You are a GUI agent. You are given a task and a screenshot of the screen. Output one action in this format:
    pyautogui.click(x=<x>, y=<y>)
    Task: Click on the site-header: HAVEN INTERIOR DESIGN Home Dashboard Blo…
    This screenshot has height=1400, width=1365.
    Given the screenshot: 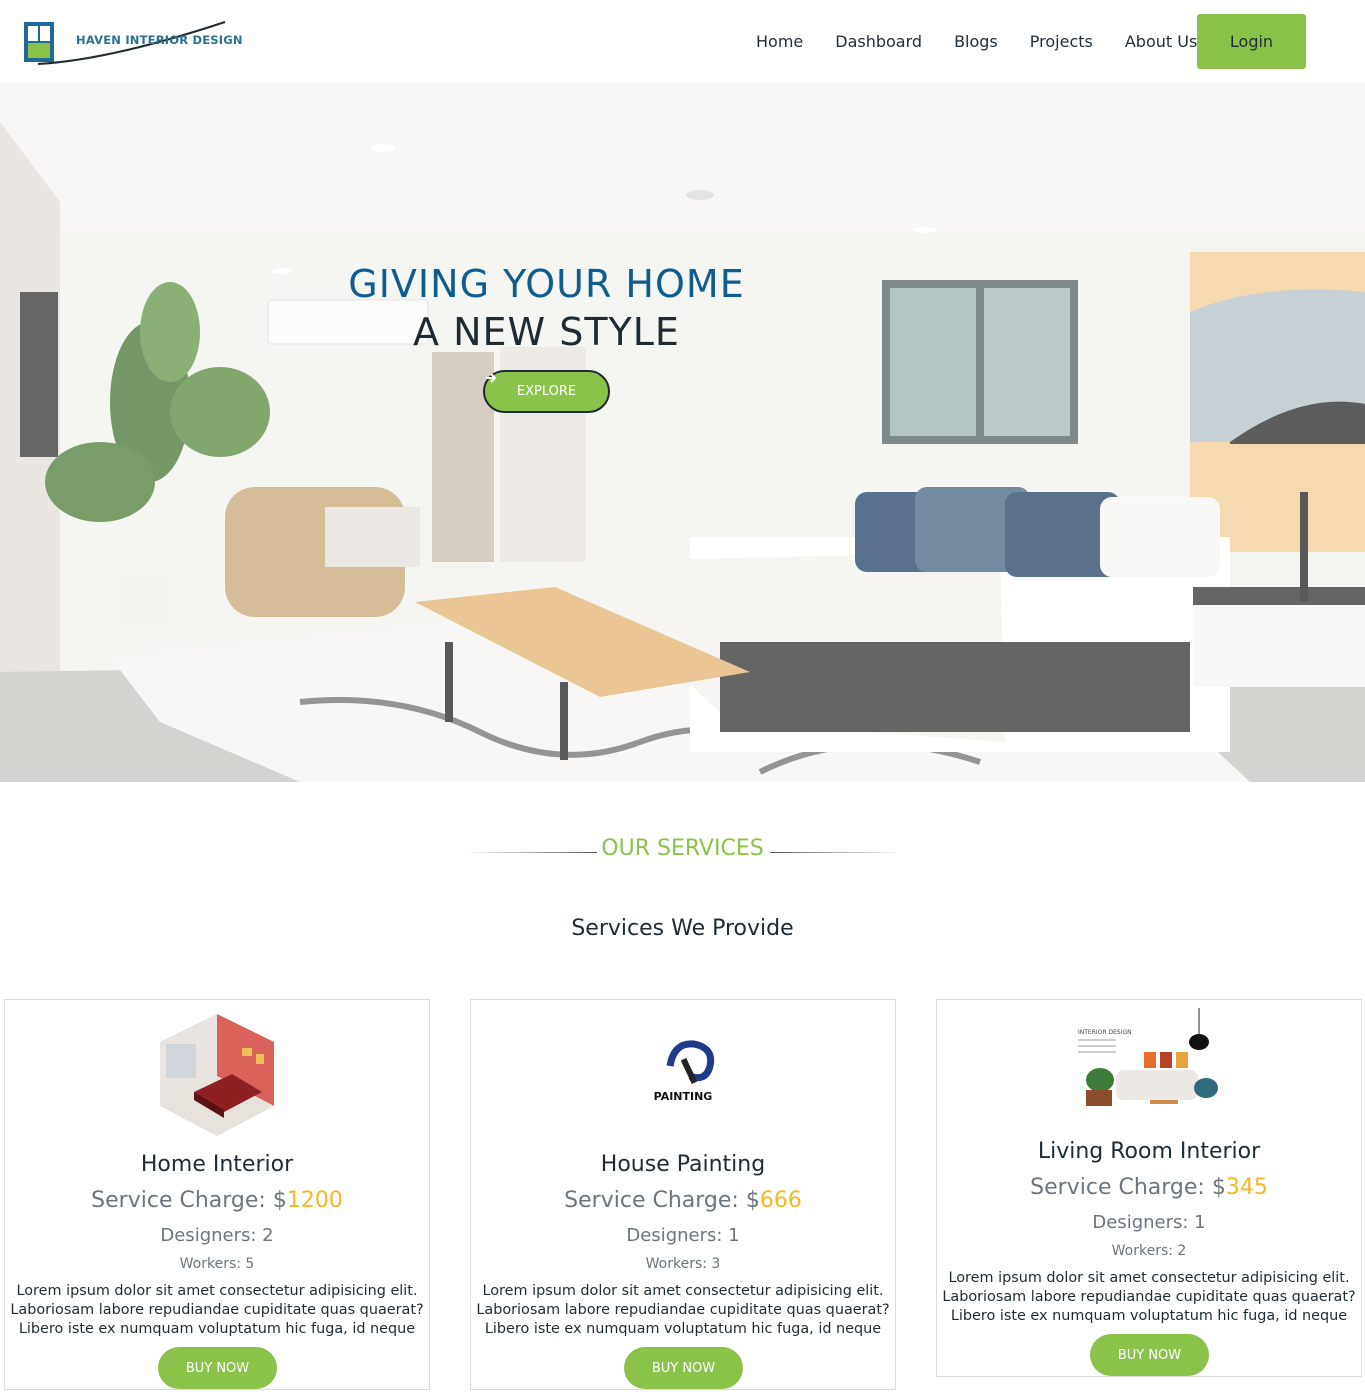 What is the action you would take?
    pyautogui.click(x=682, y=41)
    